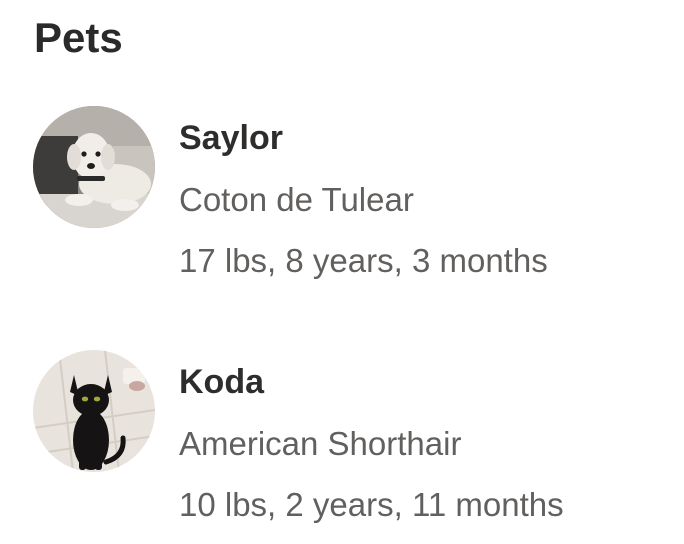  I want to click on pet-breed: Coton de Tulear, so click(296, 199).